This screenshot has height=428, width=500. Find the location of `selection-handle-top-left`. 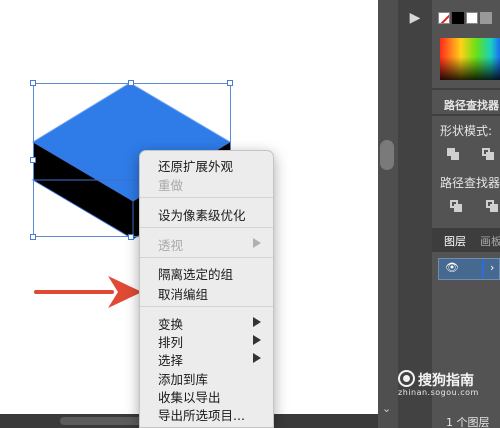

selection-handle-top-left is located at coordinates (33, 83).